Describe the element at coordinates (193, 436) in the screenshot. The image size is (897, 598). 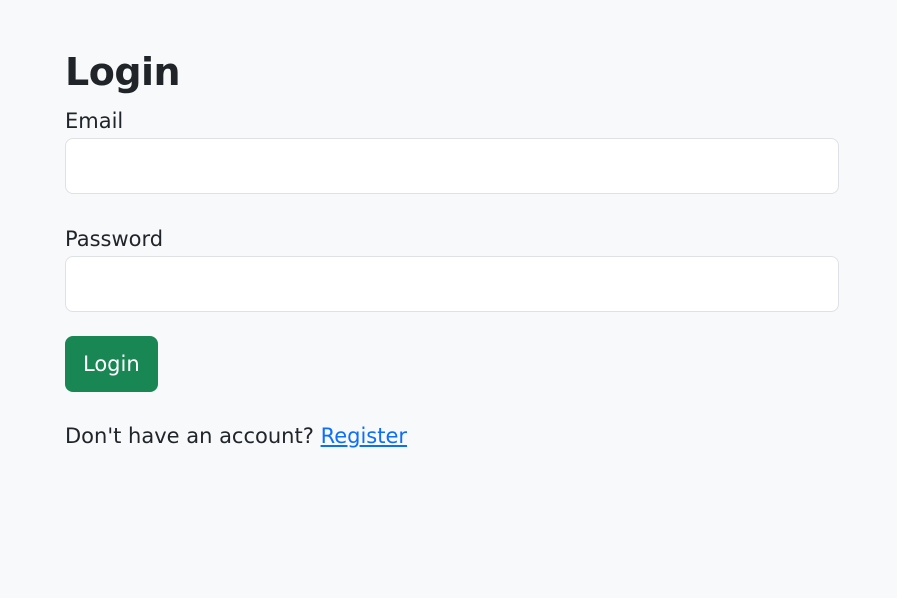
I see `register-prompt-text: Don't have an account?` at that location.